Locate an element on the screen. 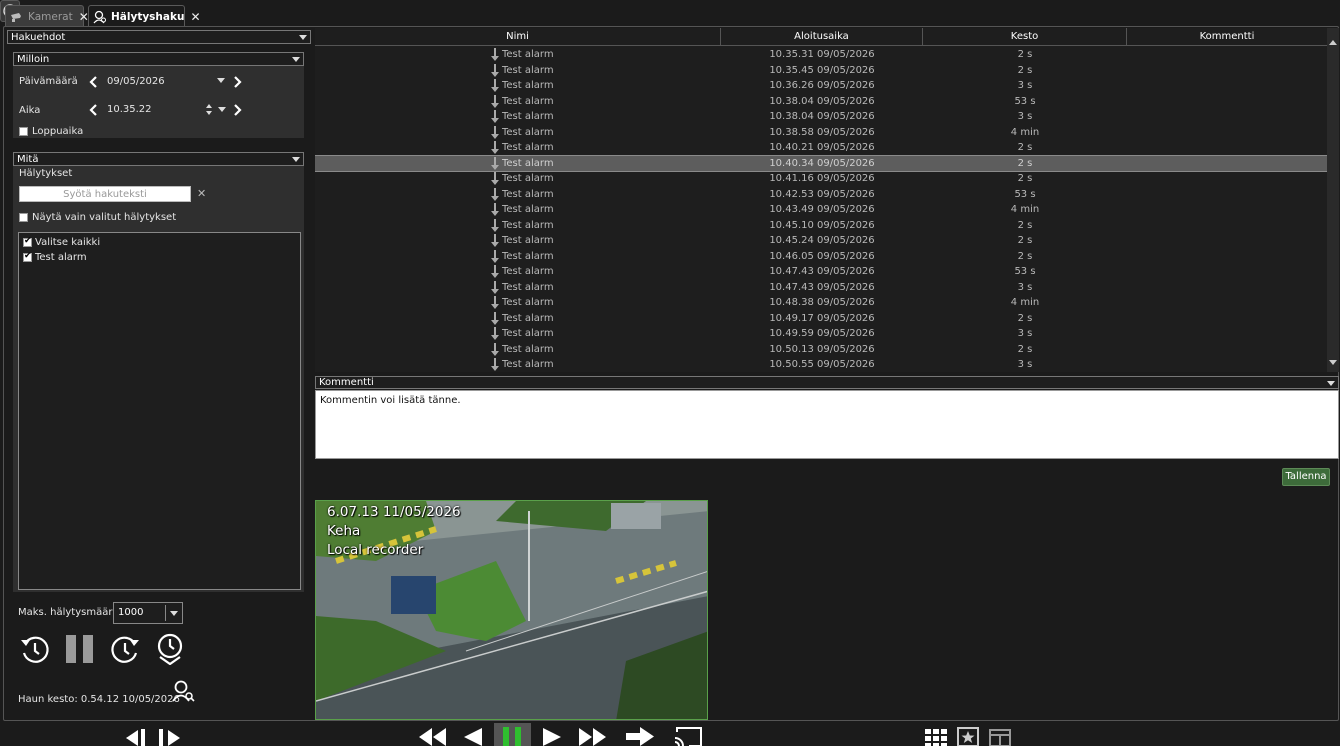 The image size is (1340, 746). table-header: Nimi Aloitusaika Kesto Kommentti is located at coordinates (821, 37).